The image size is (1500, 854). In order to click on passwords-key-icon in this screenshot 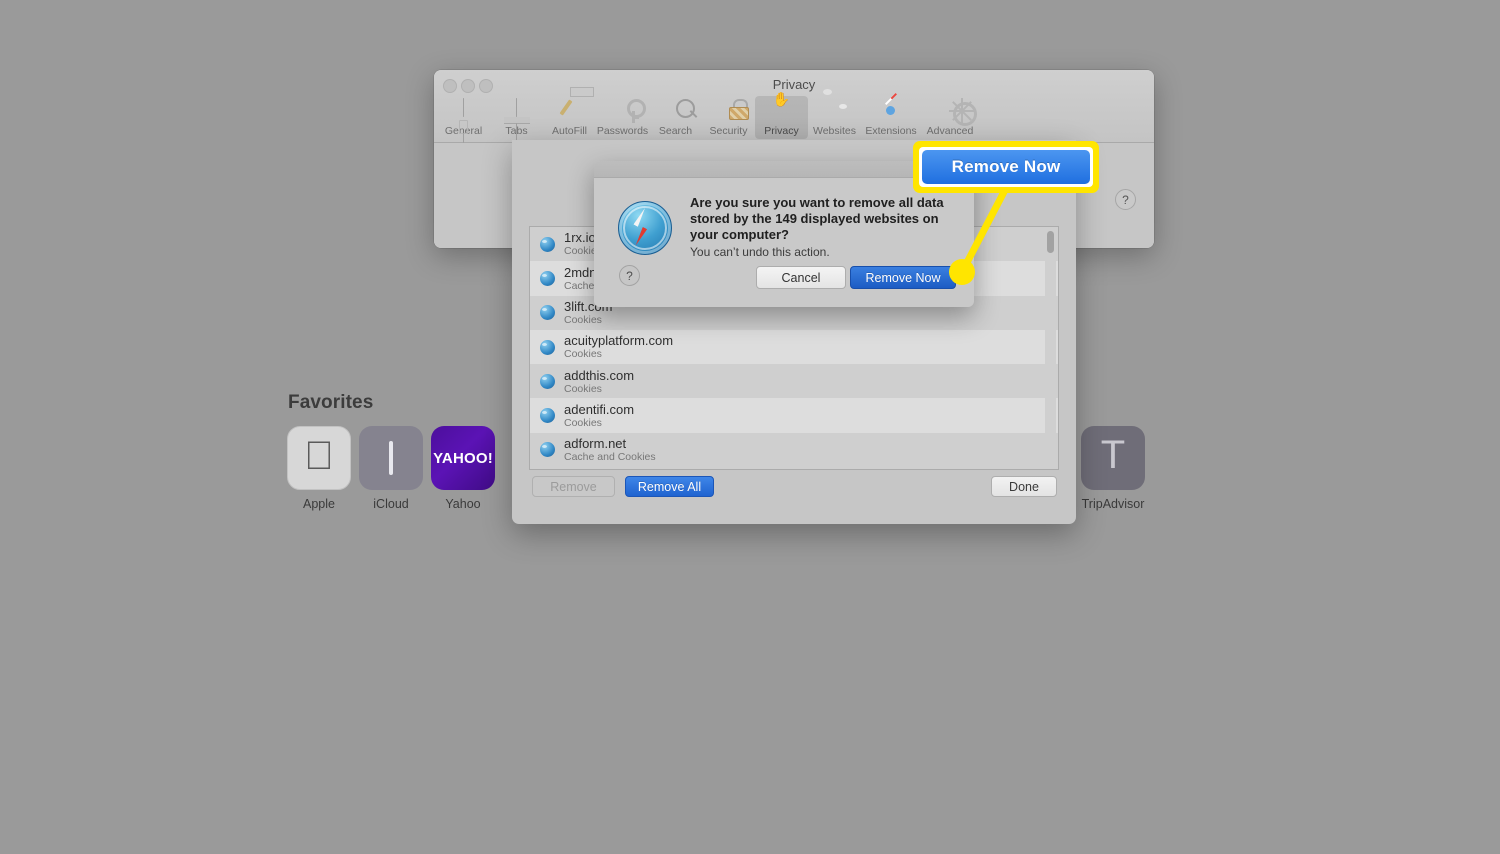, I will do `click(628, 112)`.